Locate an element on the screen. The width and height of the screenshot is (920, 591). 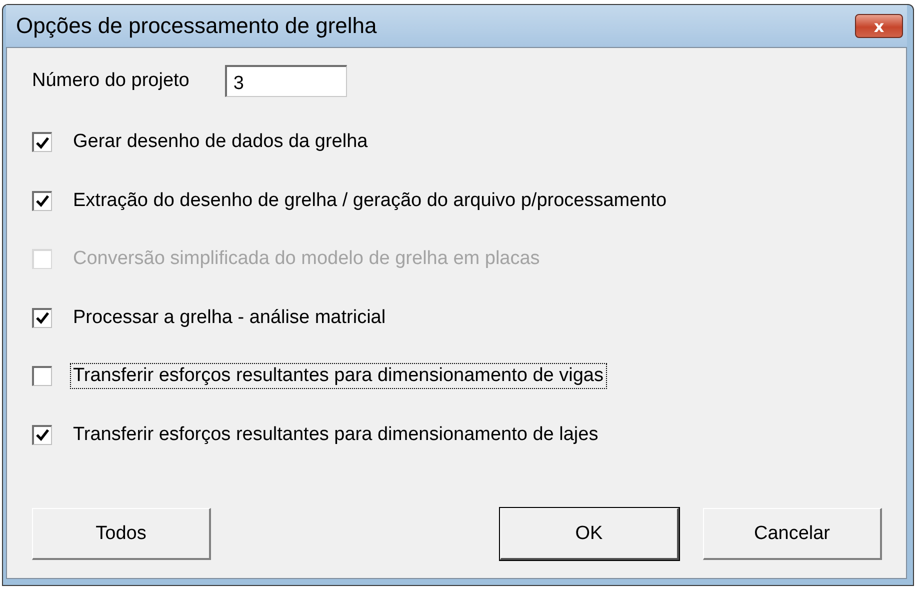
project-number-field: 3 is located at coordinates (286, 81).